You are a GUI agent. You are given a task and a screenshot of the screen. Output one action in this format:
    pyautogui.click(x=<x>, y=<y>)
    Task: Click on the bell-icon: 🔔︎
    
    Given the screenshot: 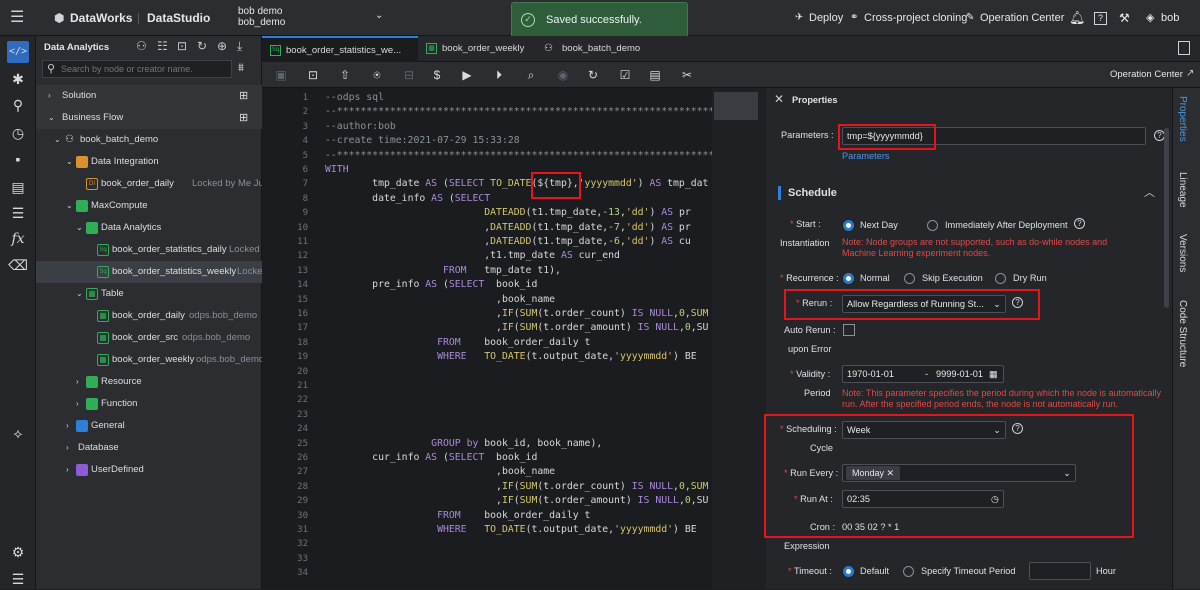 What is the action you would take?
    pyautogui.click(x=1077, y=18)
    